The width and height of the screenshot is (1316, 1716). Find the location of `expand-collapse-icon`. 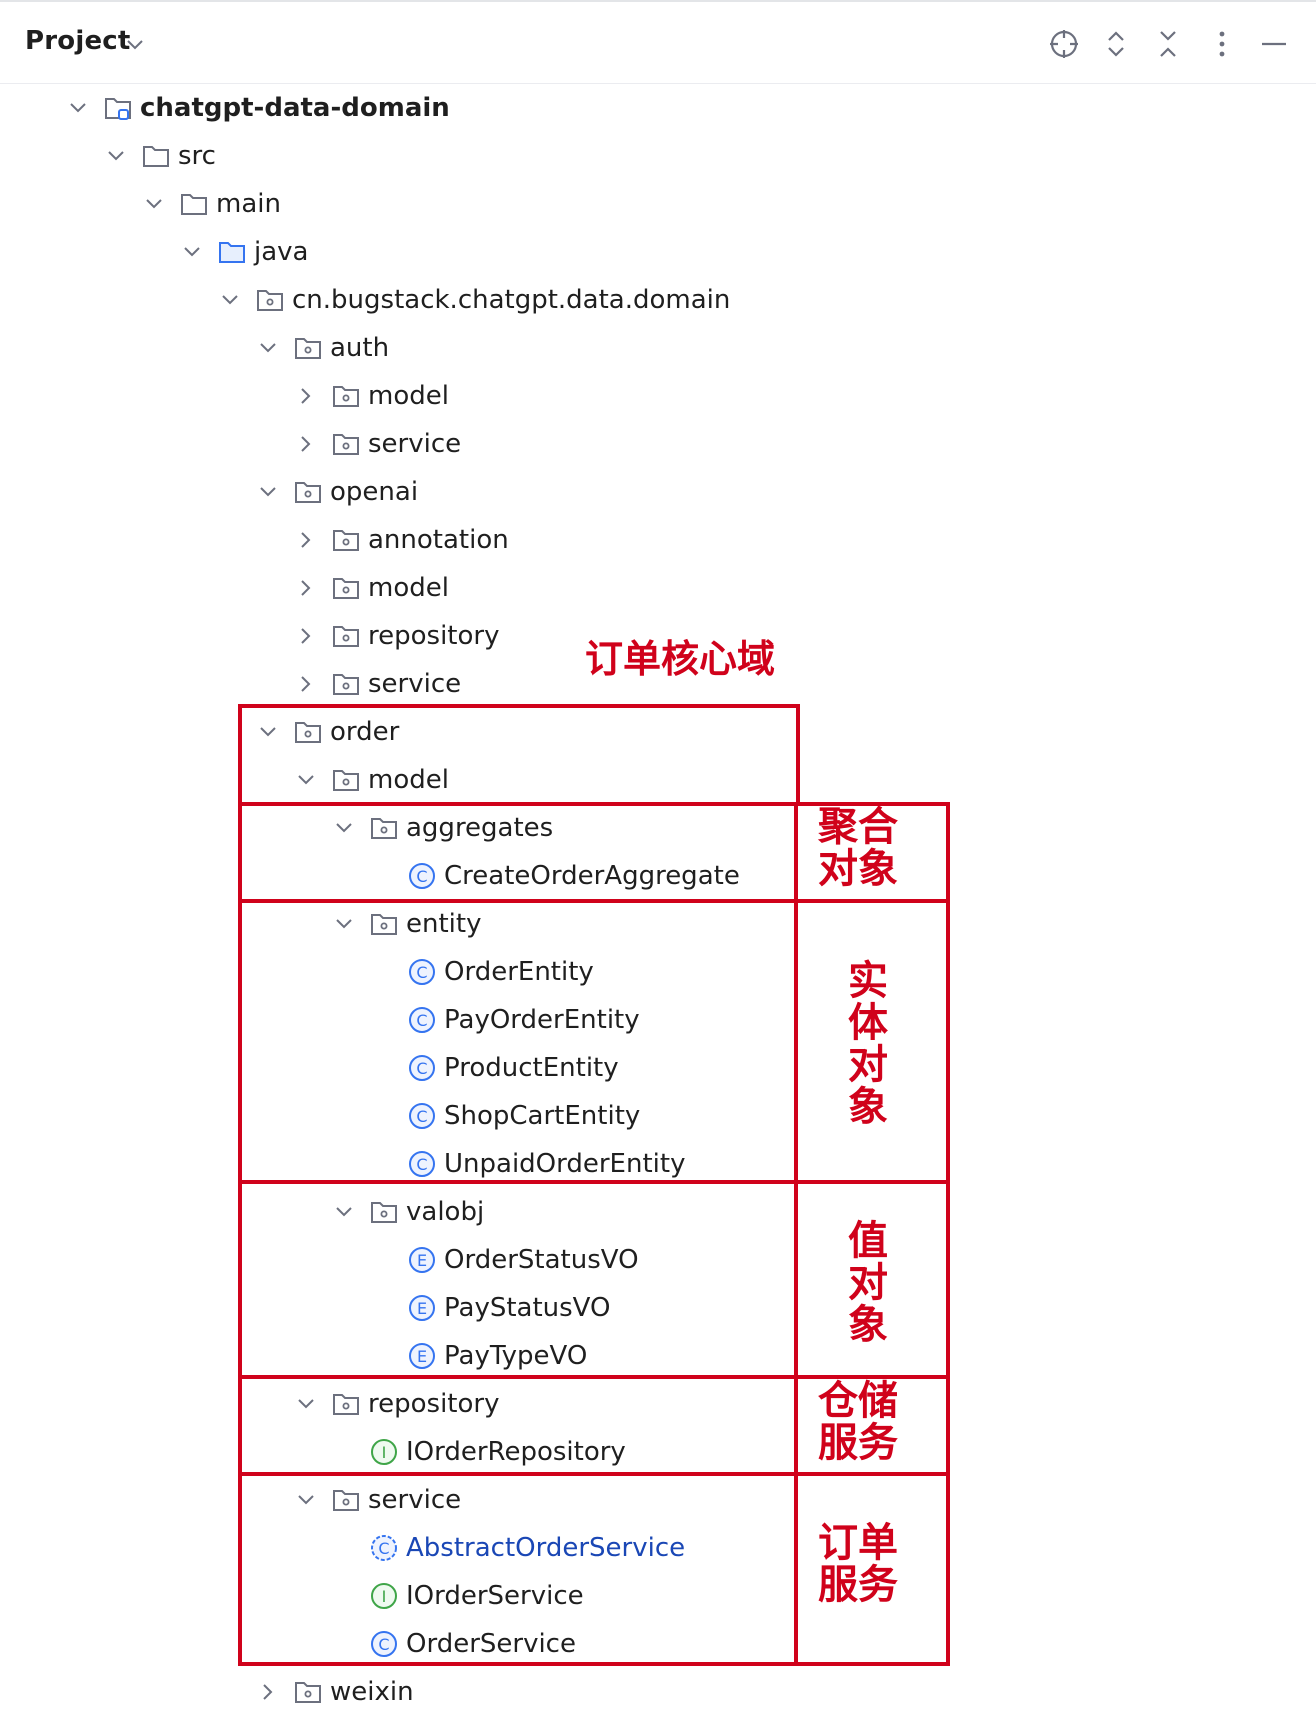

expand-collapse-icon is located at coordinates (1116, 44).